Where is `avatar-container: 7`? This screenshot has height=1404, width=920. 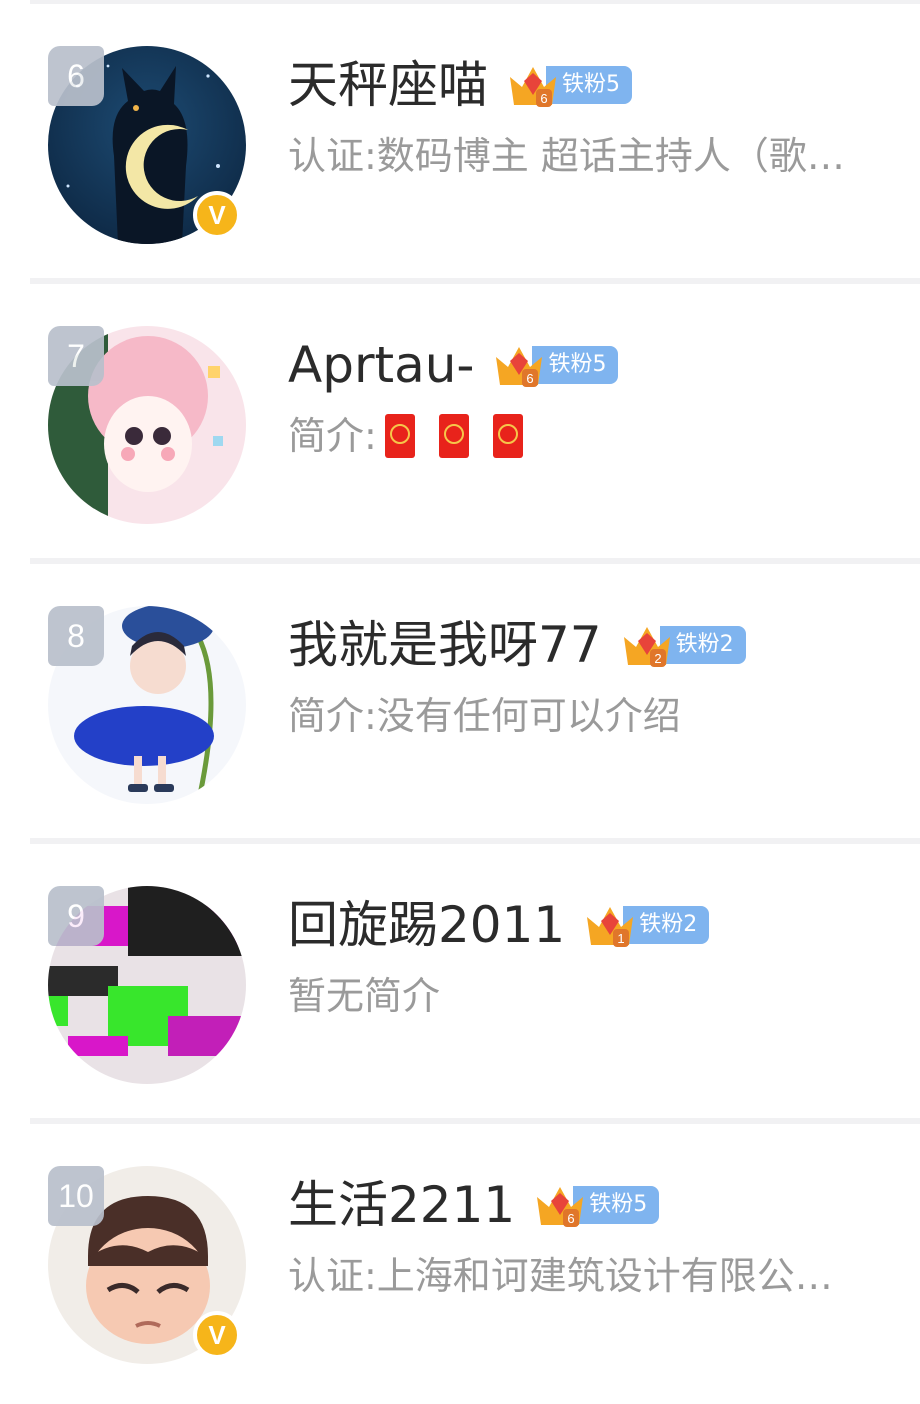 avatar-container: 7 is located at coordinates (147, 425).